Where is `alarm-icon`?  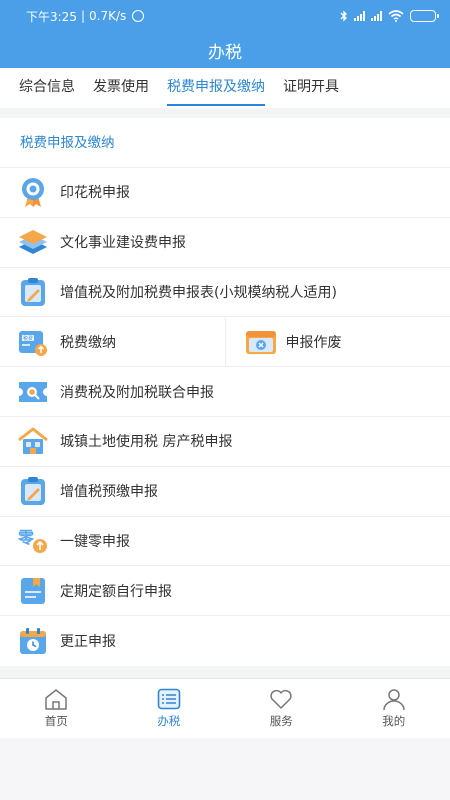
alarm-icon is located at coordinates (138, 16).